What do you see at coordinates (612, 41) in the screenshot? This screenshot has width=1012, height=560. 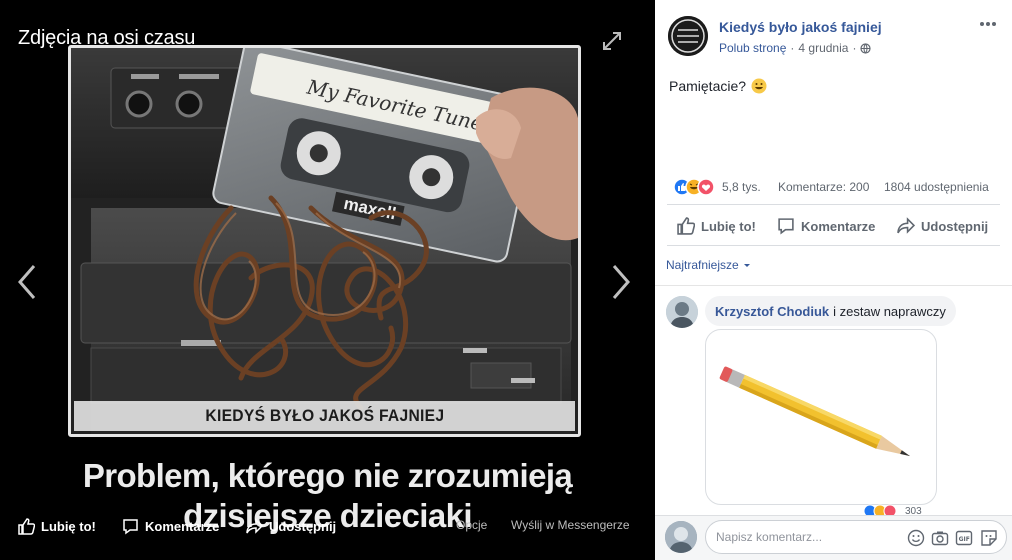 I see `expand-icon` at bounding box center [612, 41].